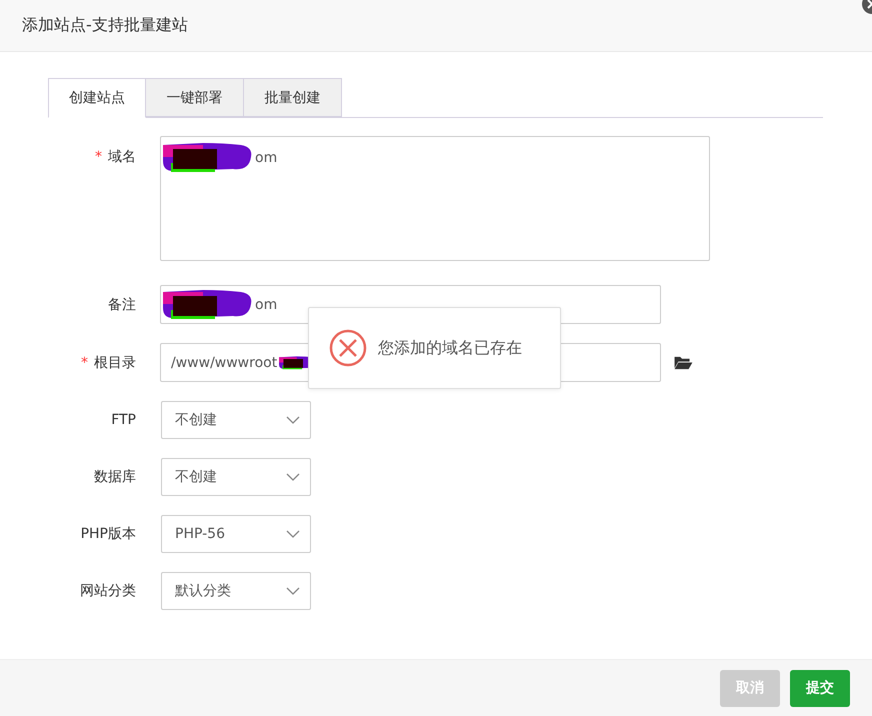 The height and width of the screenshot is (716, 872). What do you see at coordinates (236, 534) in the screenshot?
I see `dropdown: PHP-56` at bounding box center [236, 534].